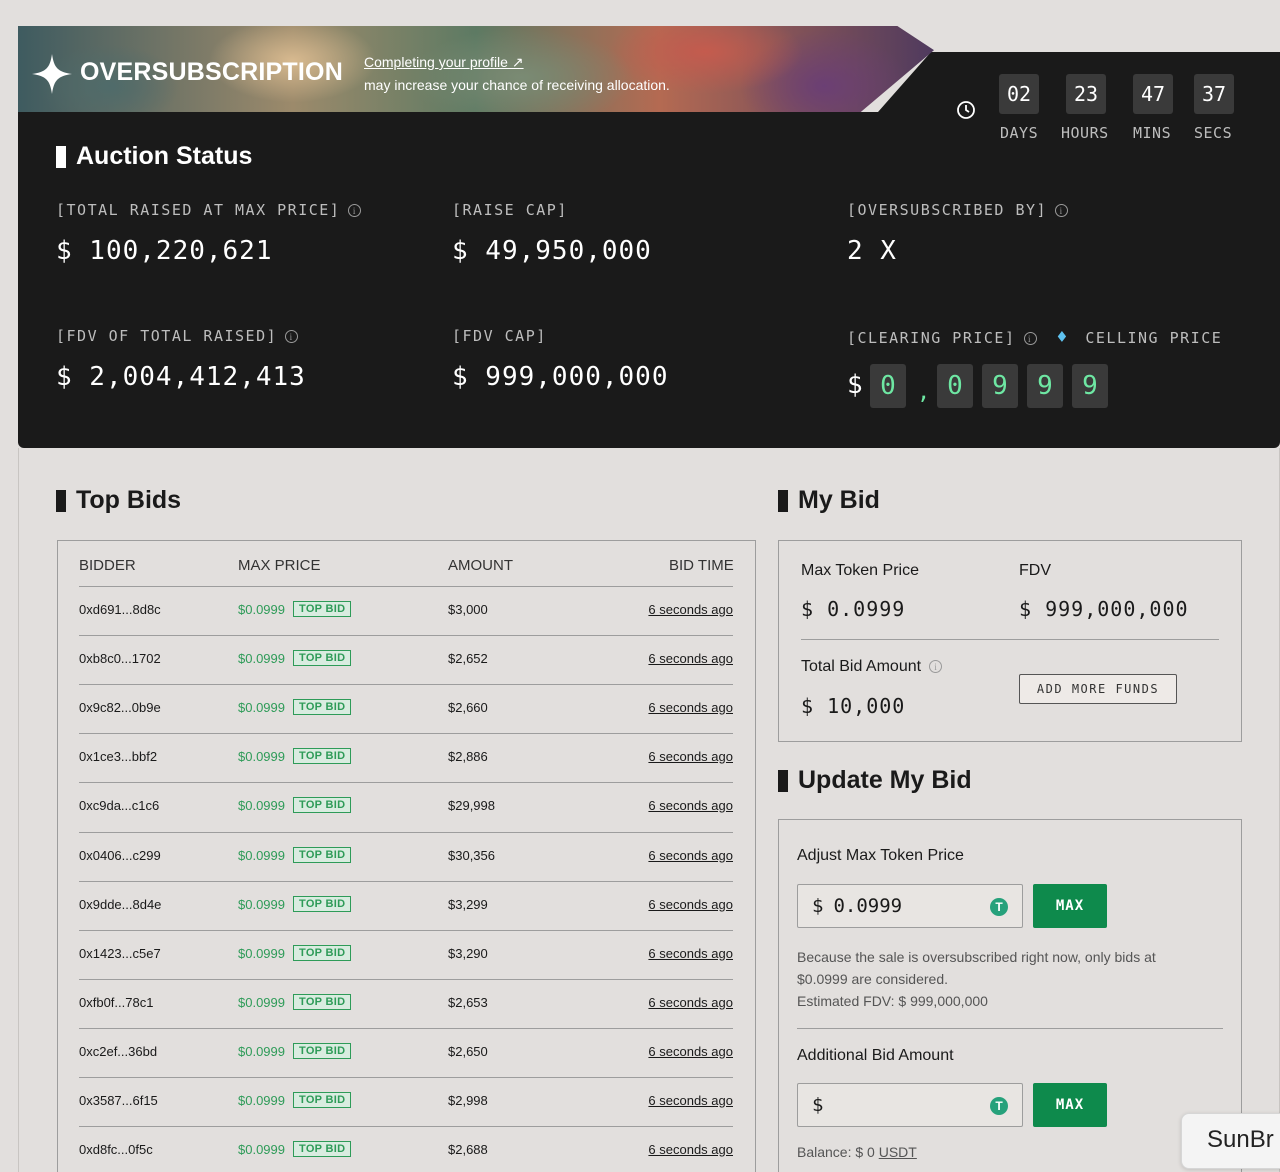 The image size is (1280, 1172). Describe the element at coordinates (1019, 94) in the screenshot. I see `countdown-days: 02` at that location.